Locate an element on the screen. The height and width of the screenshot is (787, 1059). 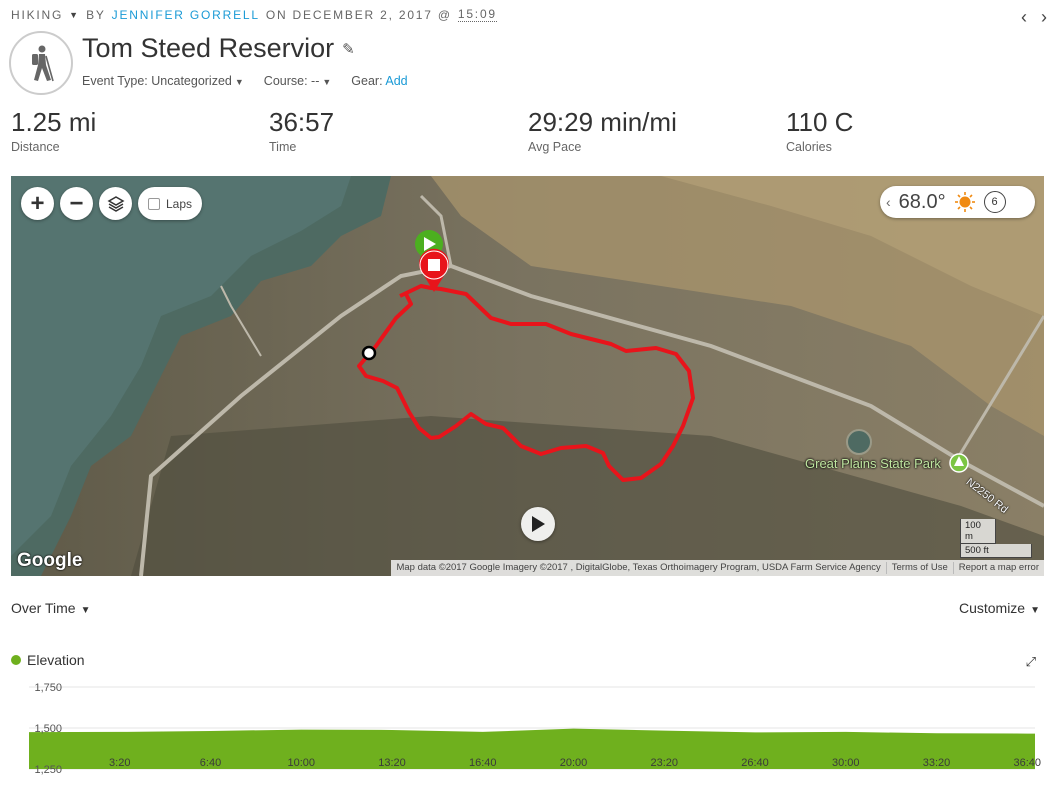
layers-icon is located at coordinates (115, 203).